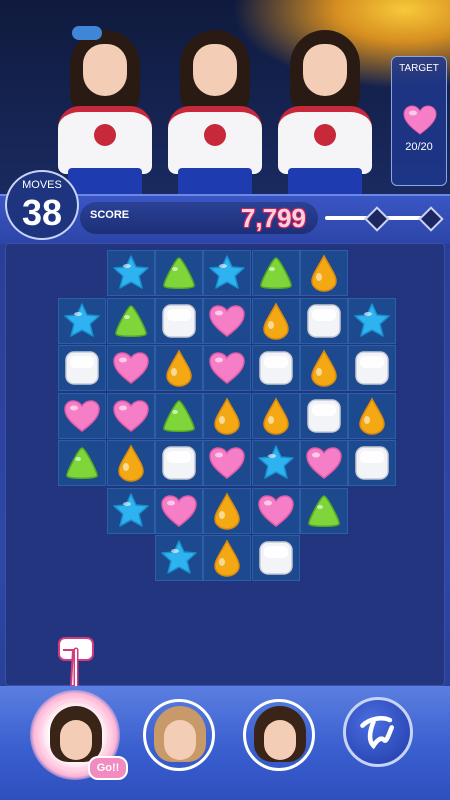 This screenshot has height=800, width=450. I want to click on score-label: SCORE, so click(110, 215).